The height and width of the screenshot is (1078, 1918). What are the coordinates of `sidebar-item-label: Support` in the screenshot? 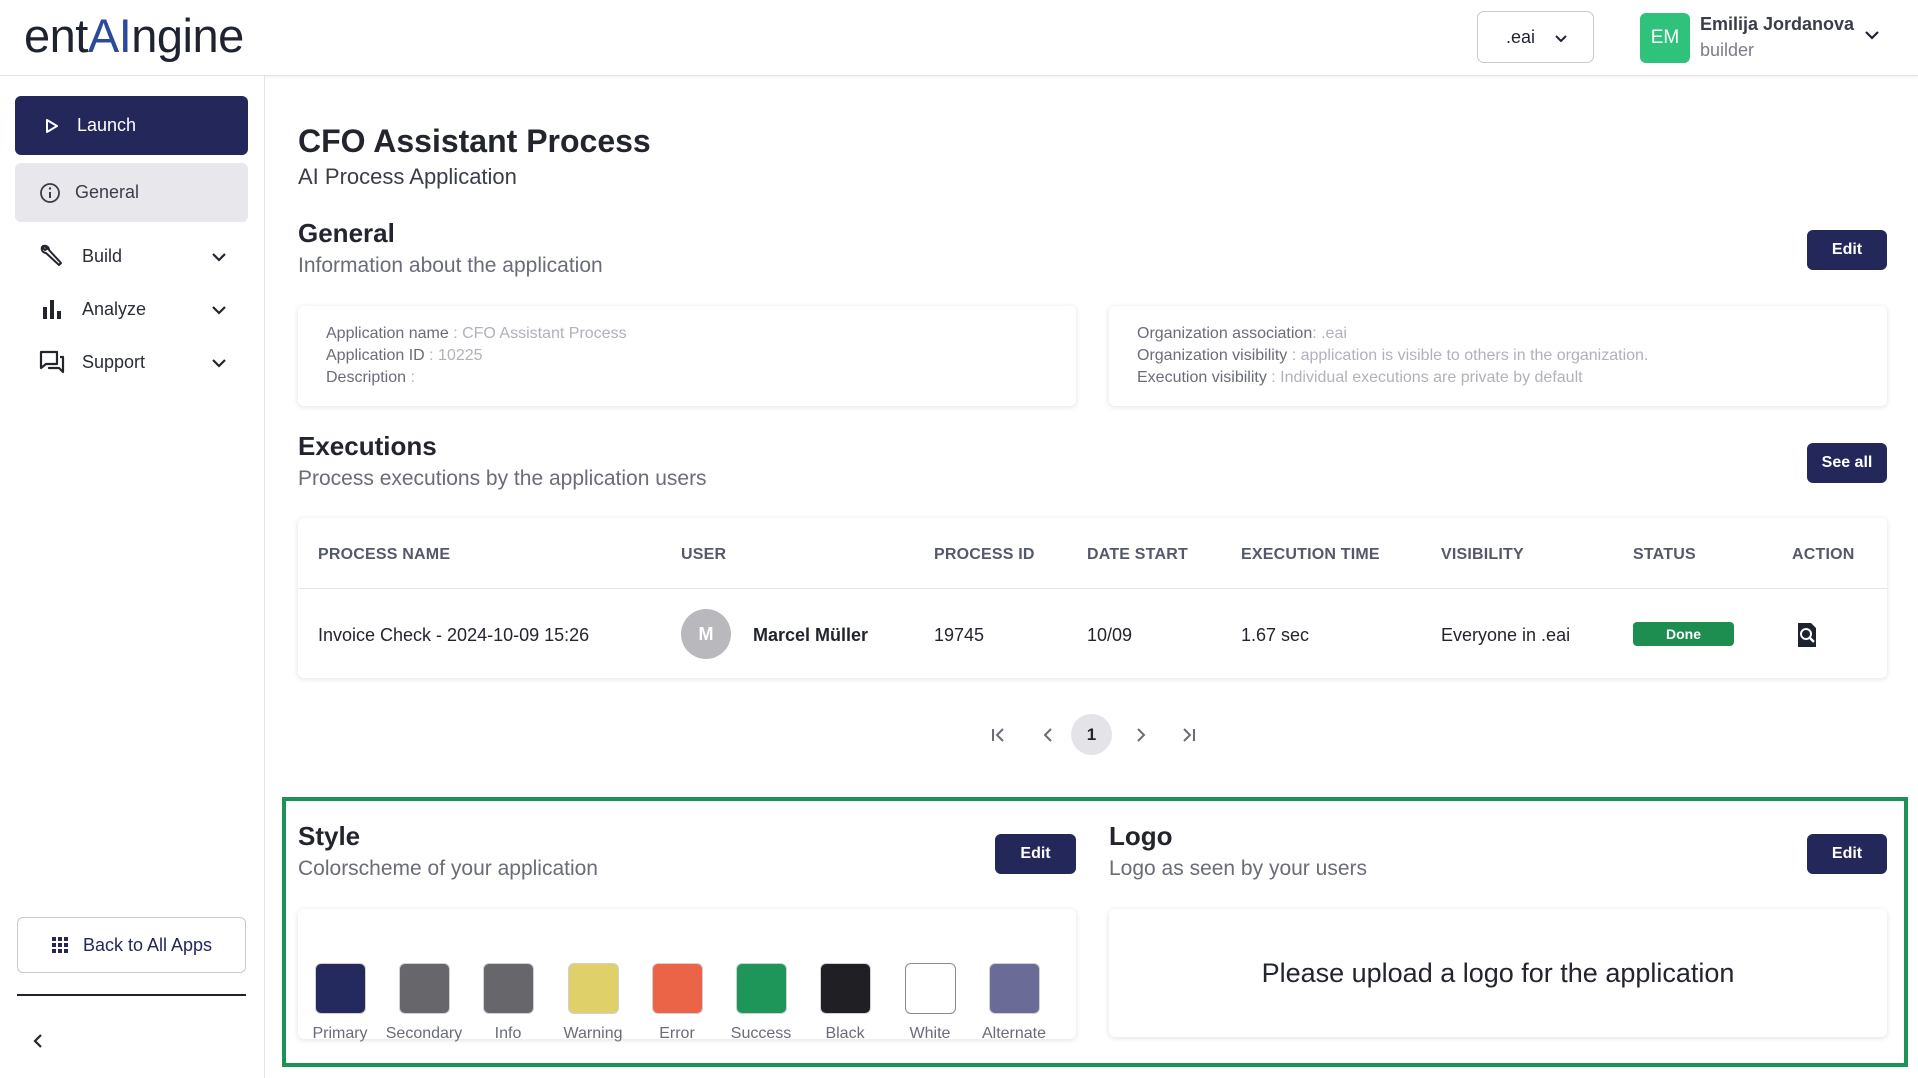 It's located at (114, 361).